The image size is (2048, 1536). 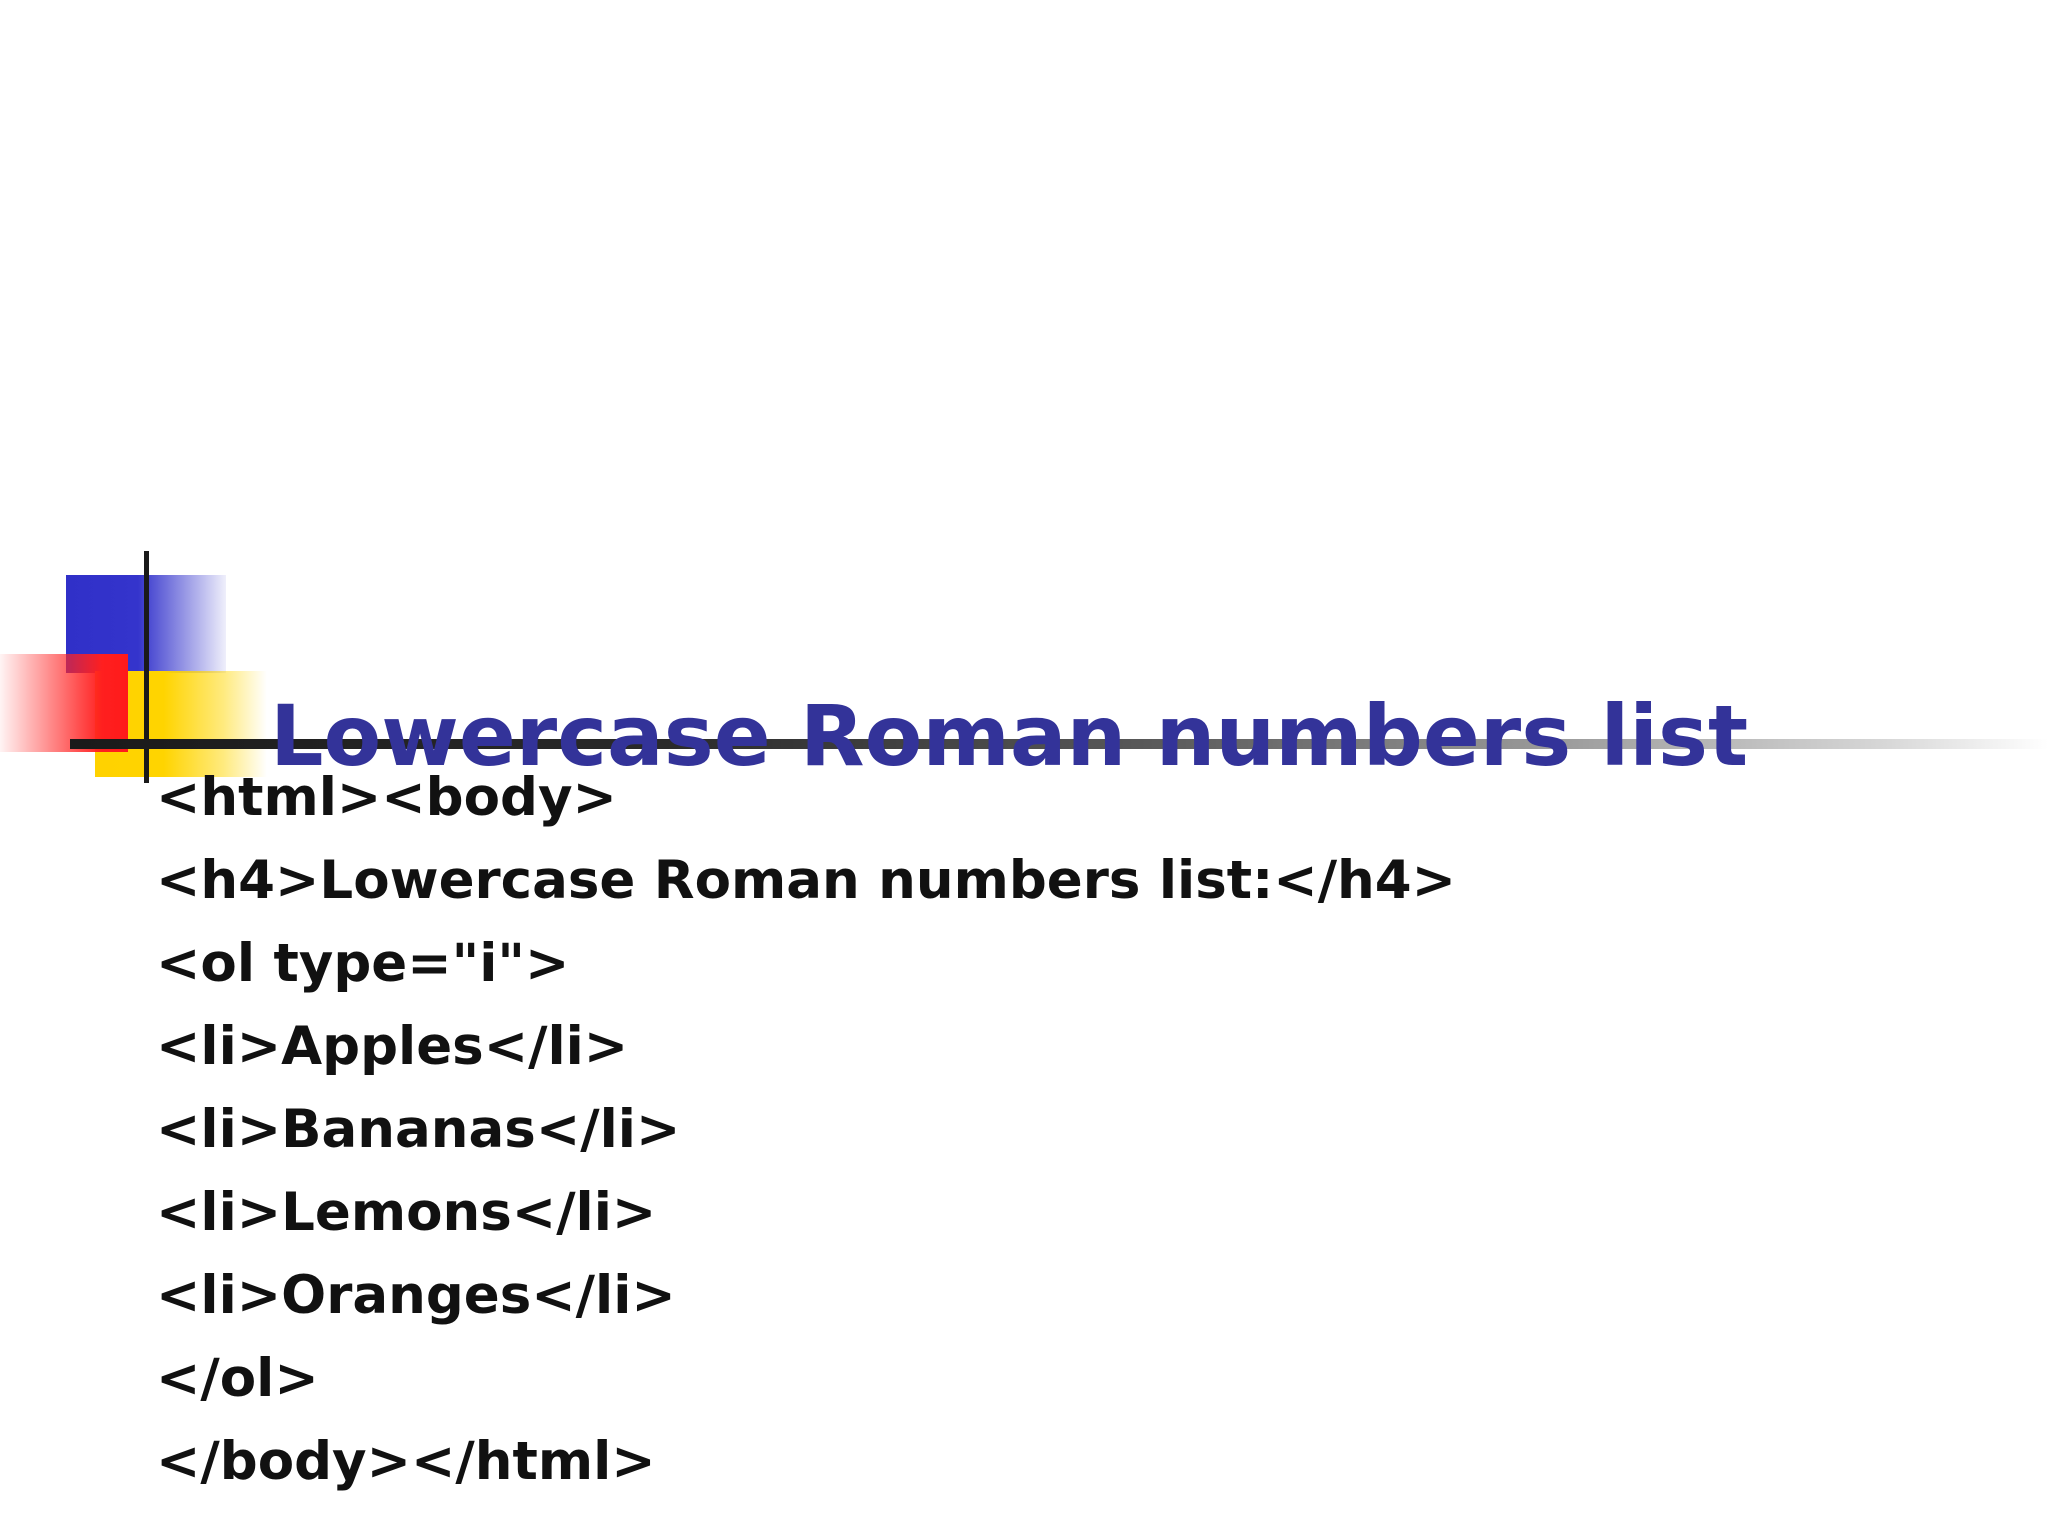 I want to click on code-line: <html><body>, so click(x=386, y=797).